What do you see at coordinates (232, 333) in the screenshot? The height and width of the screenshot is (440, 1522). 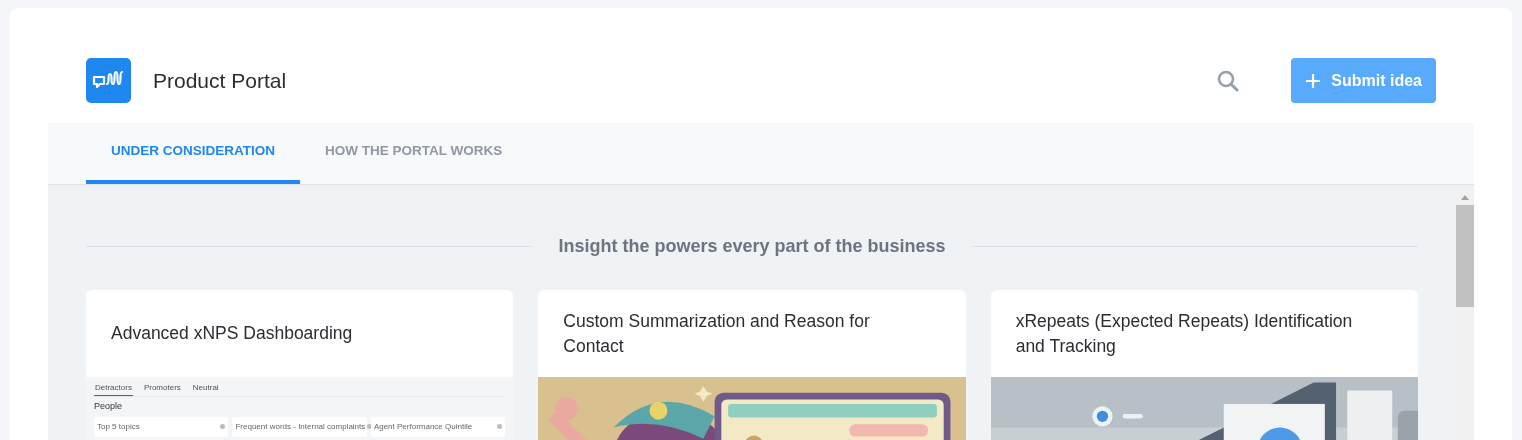 I see `card-title: Advanced xNPS Dashboarding` at bounding box center [232, 333].